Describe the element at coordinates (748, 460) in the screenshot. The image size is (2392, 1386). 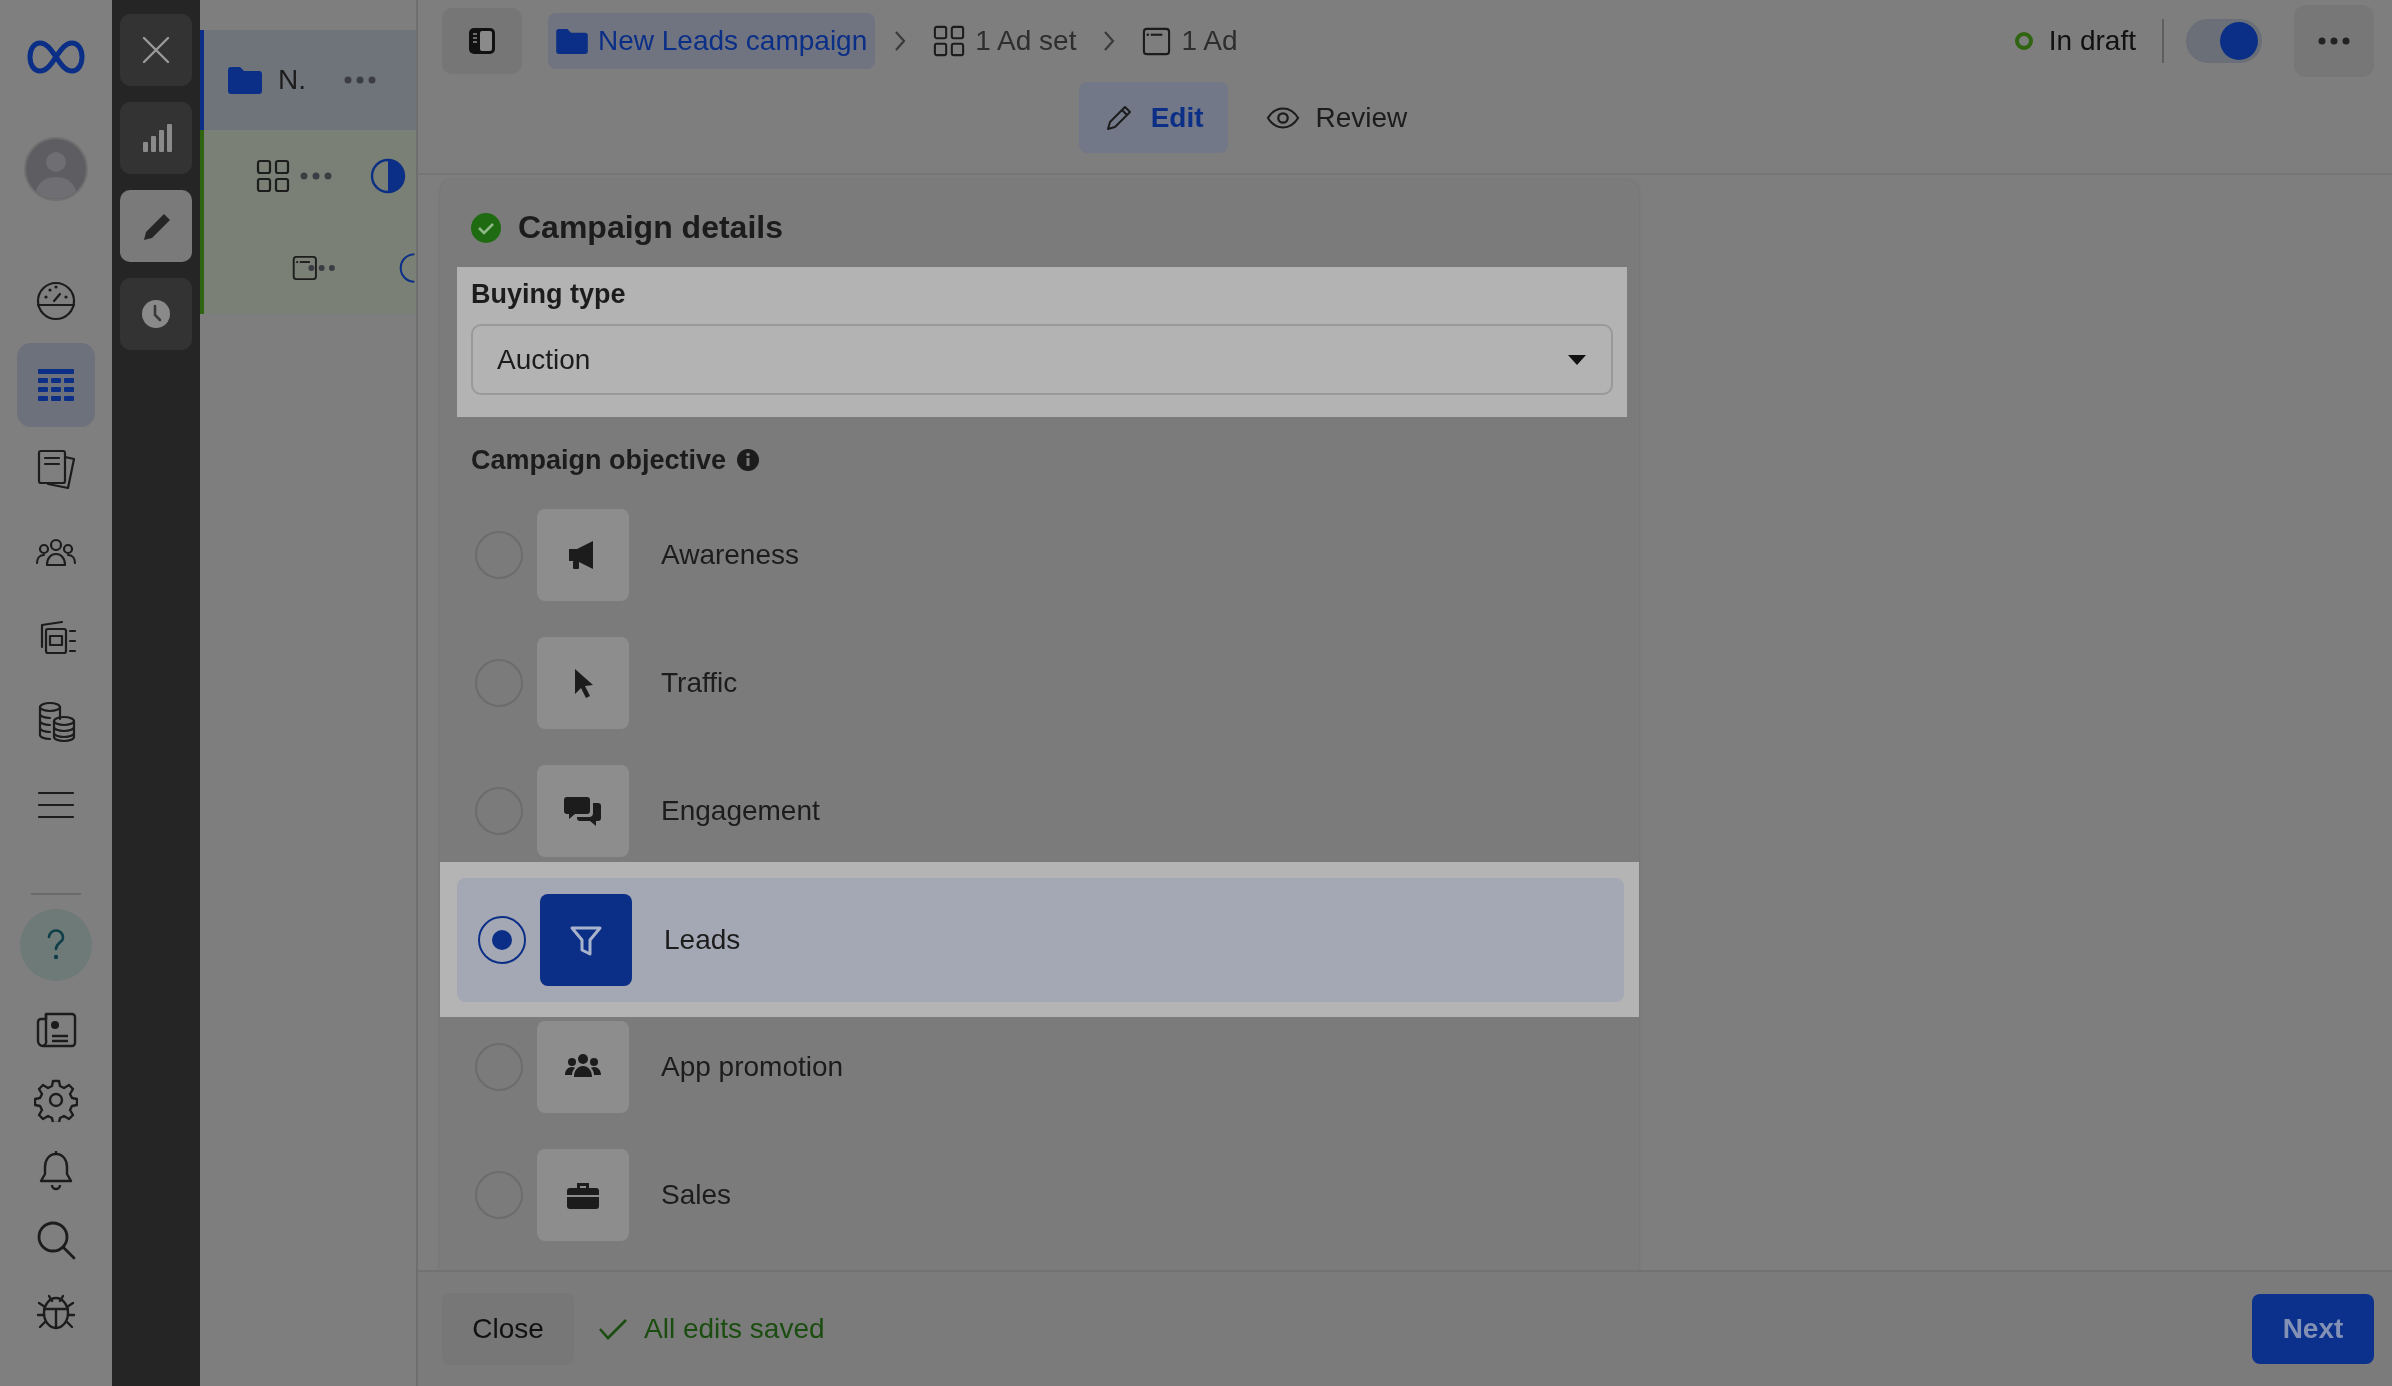
I see `info-icon` at that location.